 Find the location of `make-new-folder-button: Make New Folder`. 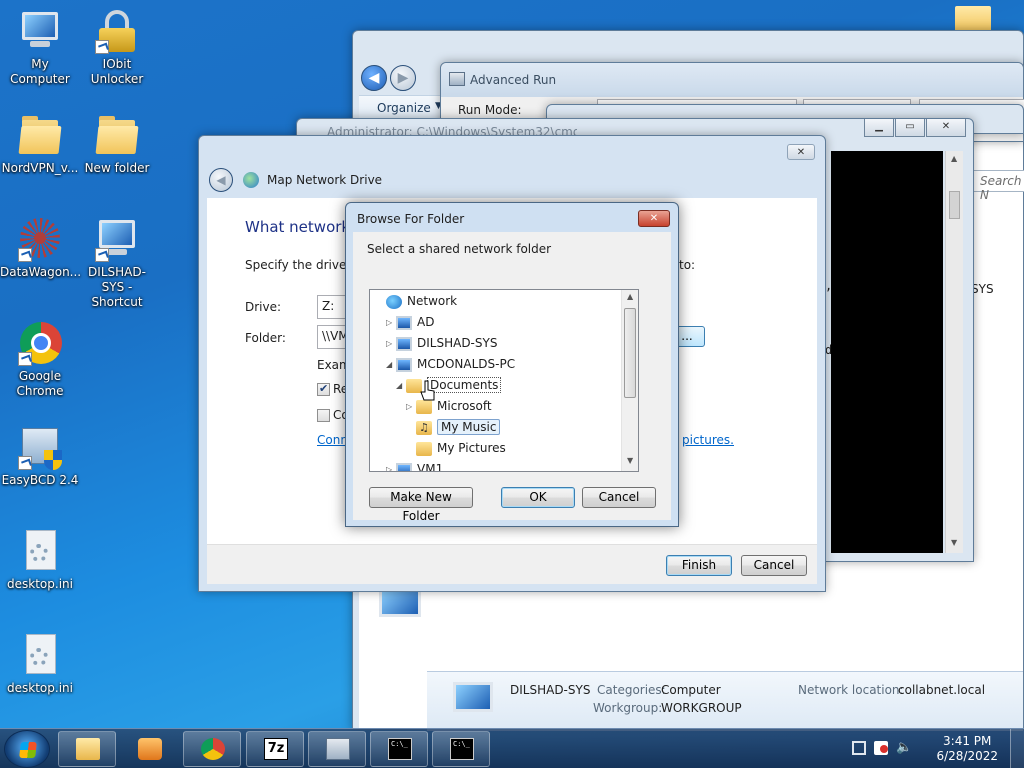

make-new-folder-button: Make New Folder is located at coordinates (421, 505).